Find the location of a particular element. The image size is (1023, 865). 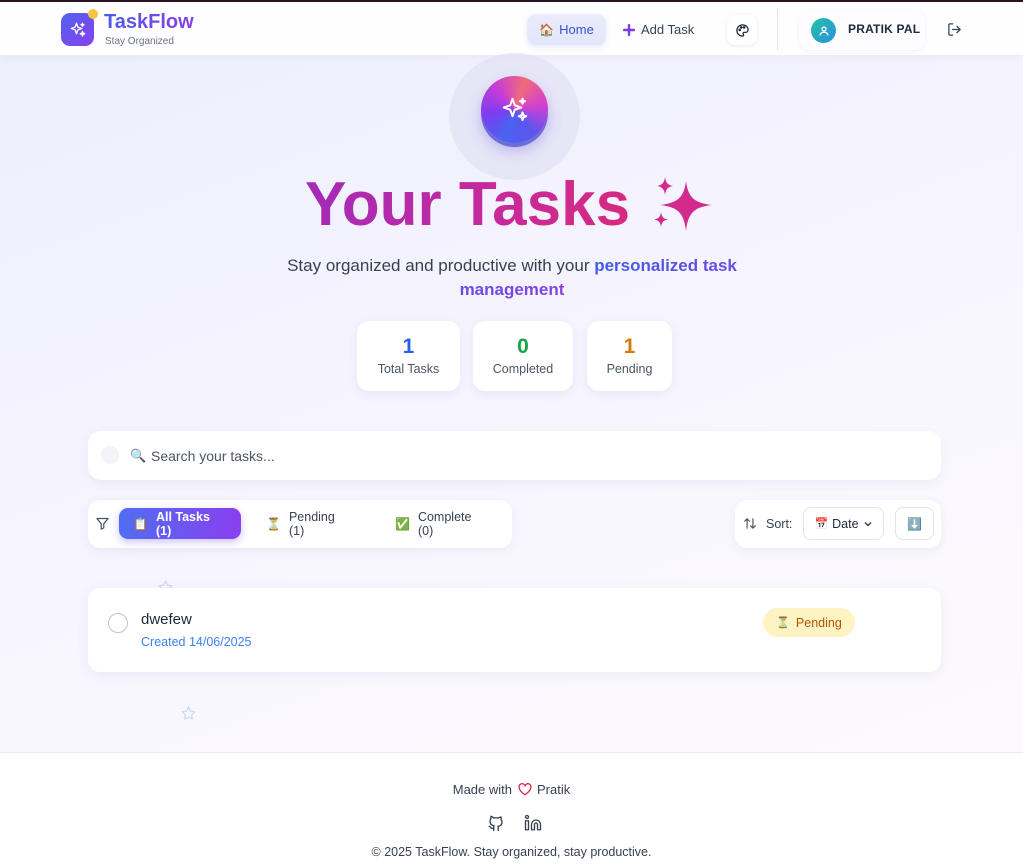

search-input is located at coordinates (531, 455).